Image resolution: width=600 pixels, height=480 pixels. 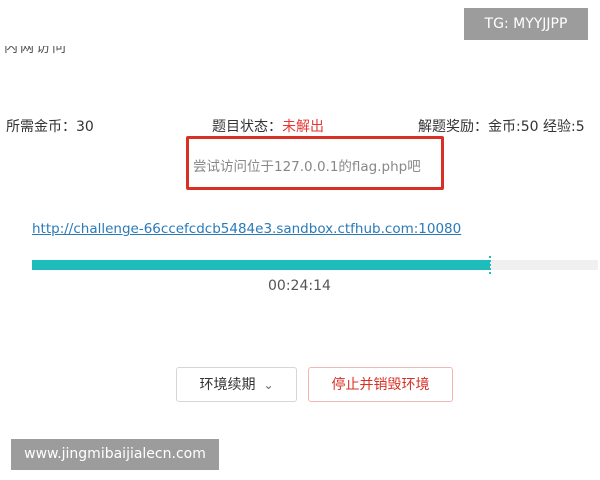 I want to click on progress-marker, so click(x=491, y=265).